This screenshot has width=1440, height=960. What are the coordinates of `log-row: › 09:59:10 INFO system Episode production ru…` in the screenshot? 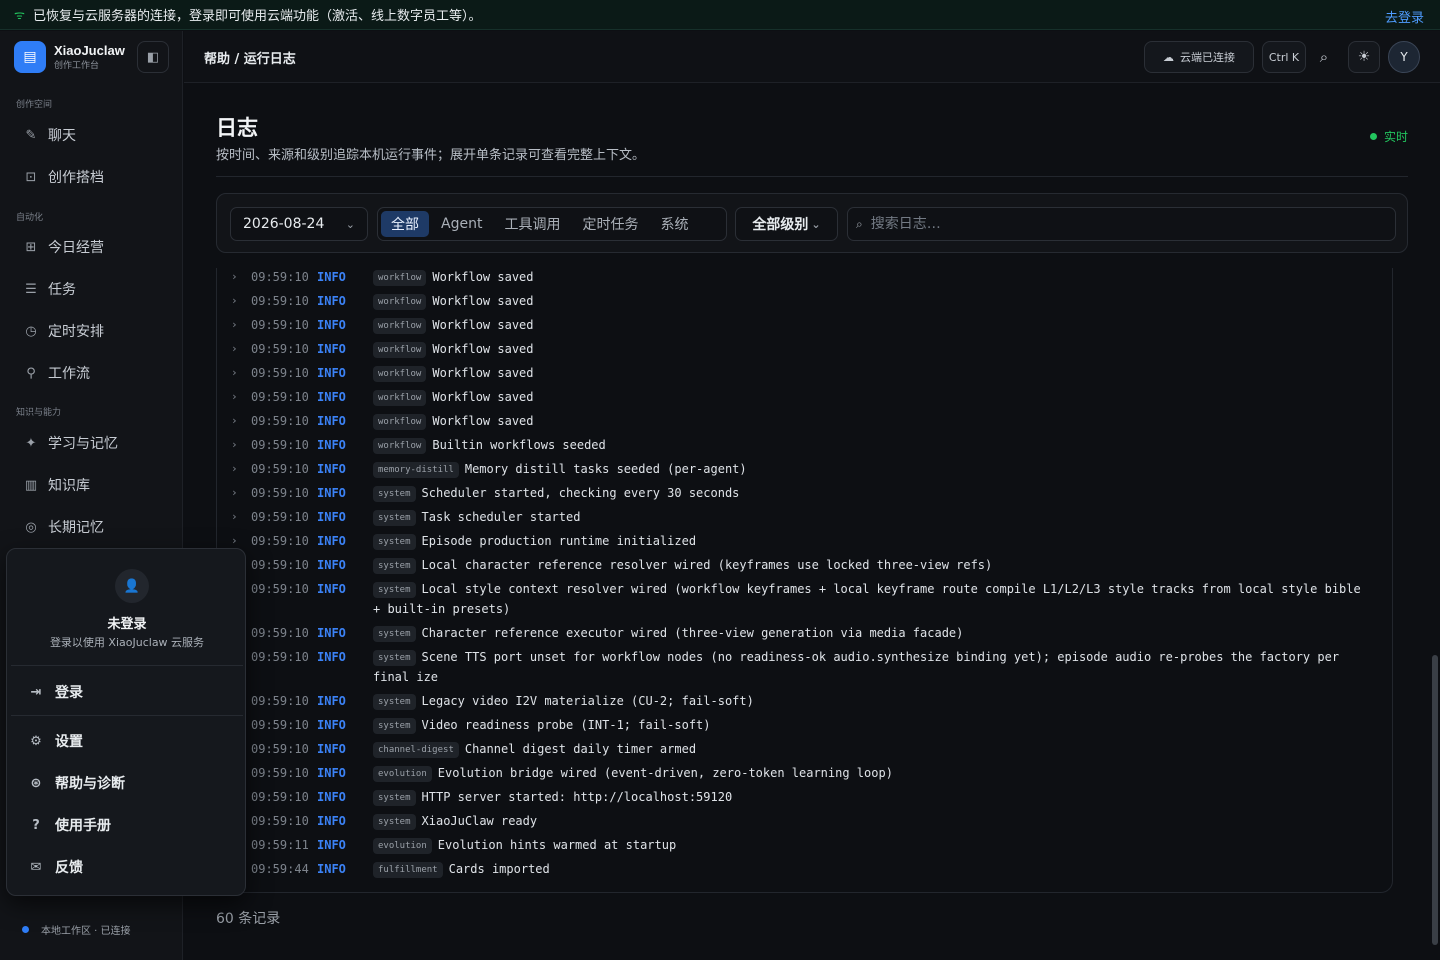 It's located at (802, 543).